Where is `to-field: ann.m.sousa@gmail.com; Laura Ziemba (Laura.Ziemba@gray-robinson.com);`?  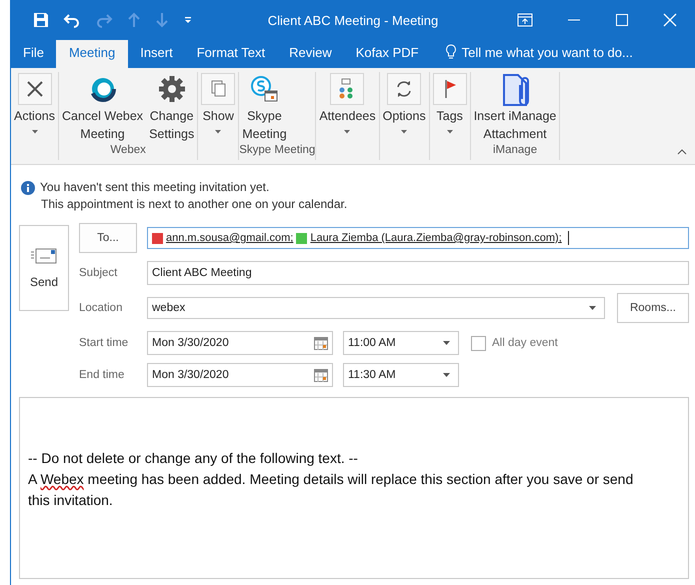
to-field: ann.m.sousa@gmail.com; Laura Ziemba (Laura.Ziemba@gray-robinson.com); is located at coordinates (418, 238).